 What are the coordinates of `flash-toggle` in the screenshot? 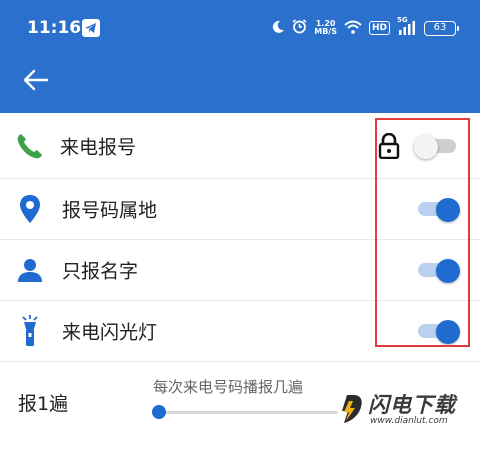 It's located at (439, 332).